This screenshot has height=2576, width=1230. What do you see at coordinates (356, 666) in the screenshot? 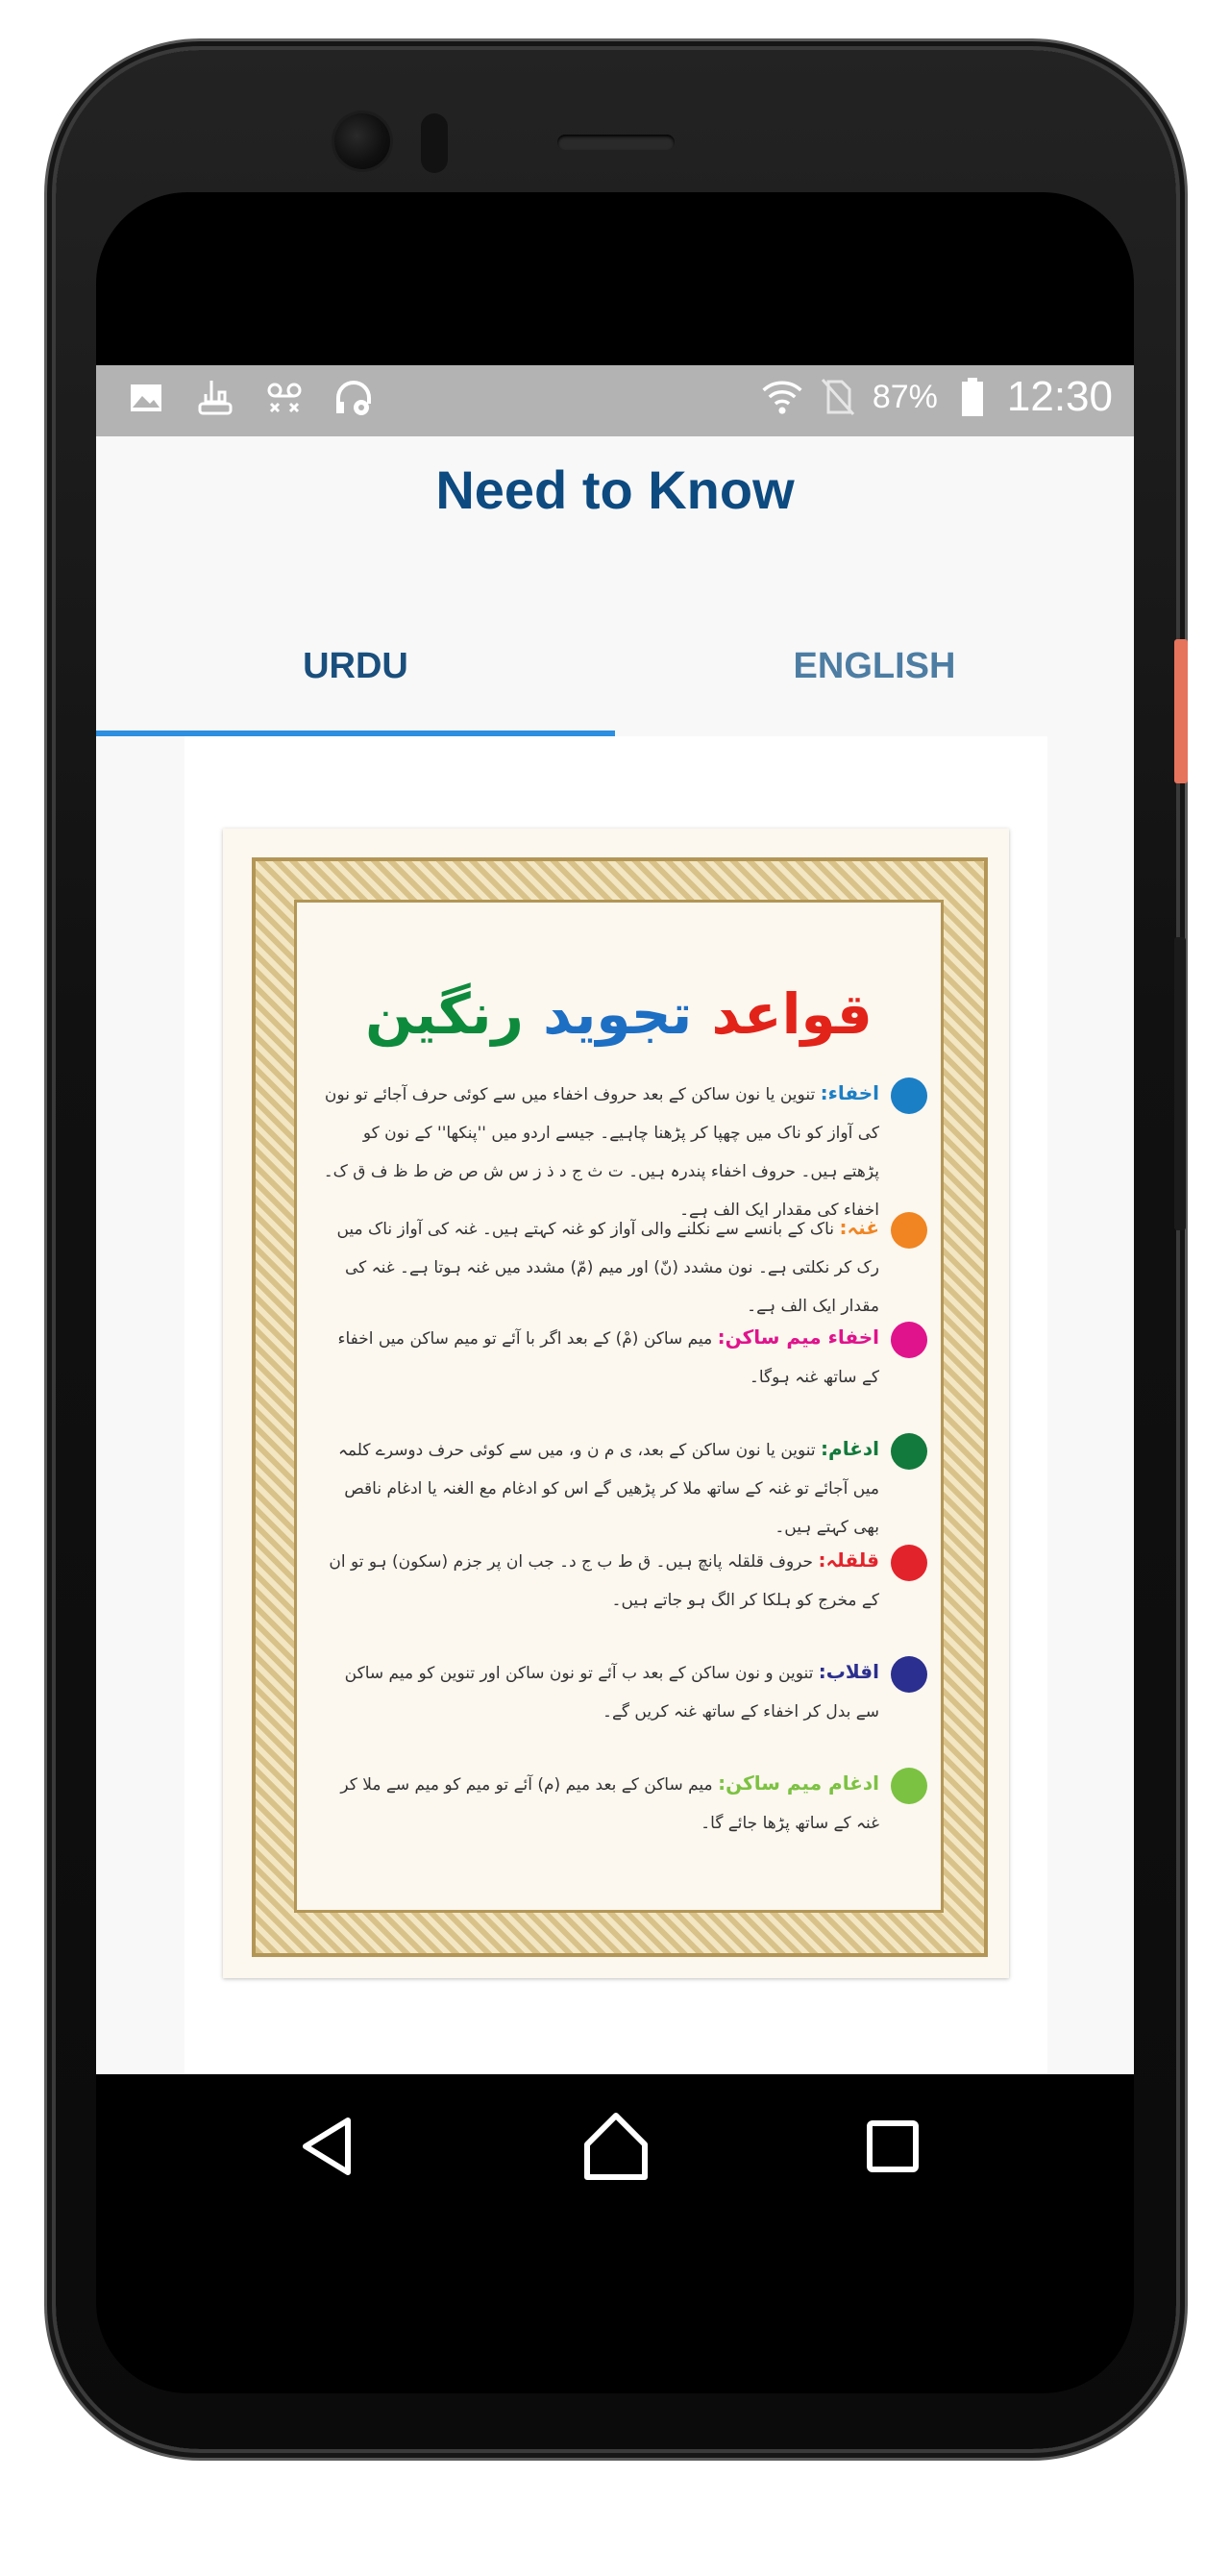
I see `tab-urdu: URDU` at bounding box center [356, 666].